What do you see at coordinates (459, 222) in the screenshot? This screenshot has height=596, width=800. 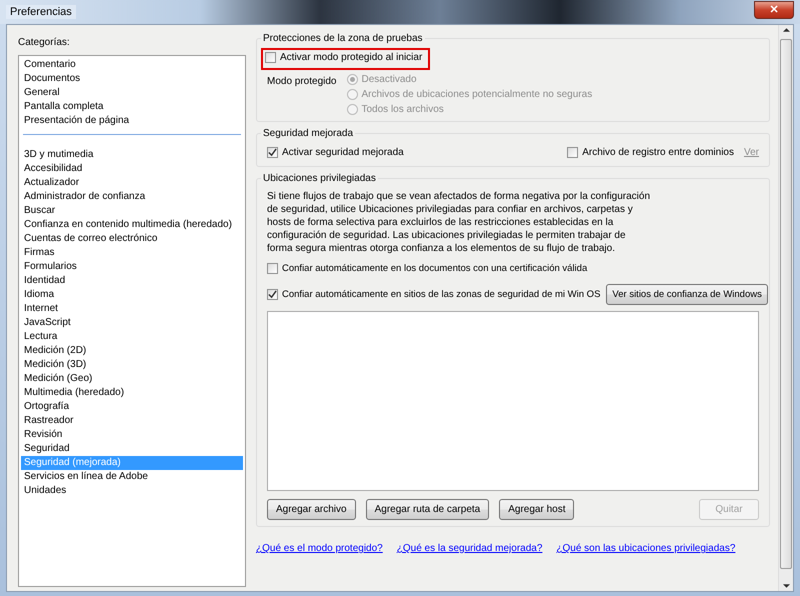 I see `description-text: Si tiene flujos de trabajo que se vean afectados de forma negativa por la configuración de seguridad, utilice Ubicaciones privilegiadas para confiar en archivos, carpetas y hosts de forma selectiva para excluirlos de las restricciones establecidas en la configuración de seguridad. Las ubicaciones privilegiadas le permiten trabajar de forma segura mientras otorga confianza a los elementos de su flujo de trabajo.` at bounding box center [459, 222].